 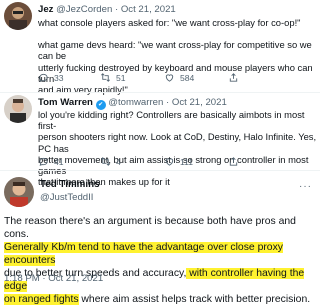 What do you see at coordinates (65, 102) in the screenshot?
I see `author-name: Tom Warren` at bounding box center [65, 102].